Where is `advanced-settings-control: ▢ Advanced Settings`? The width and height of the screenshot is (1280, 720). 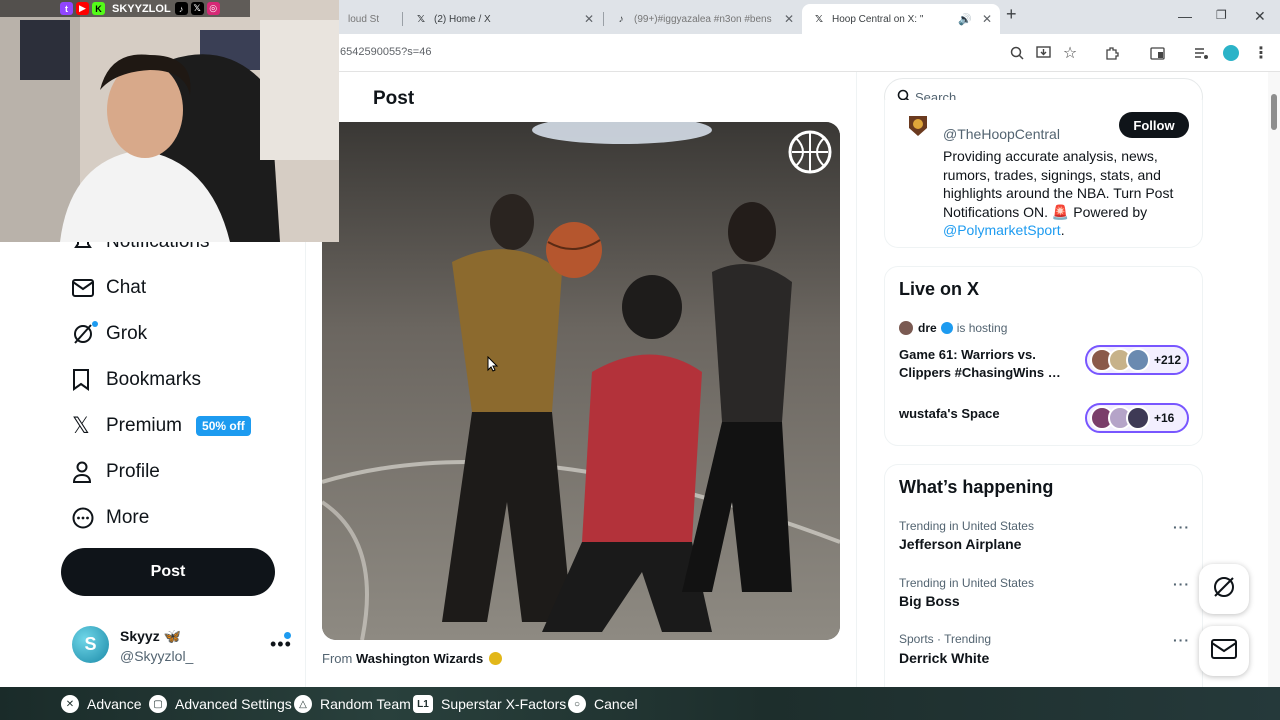 advanced-settings-control: ▢ Advanced Settings is located at coordinates (220, 704).